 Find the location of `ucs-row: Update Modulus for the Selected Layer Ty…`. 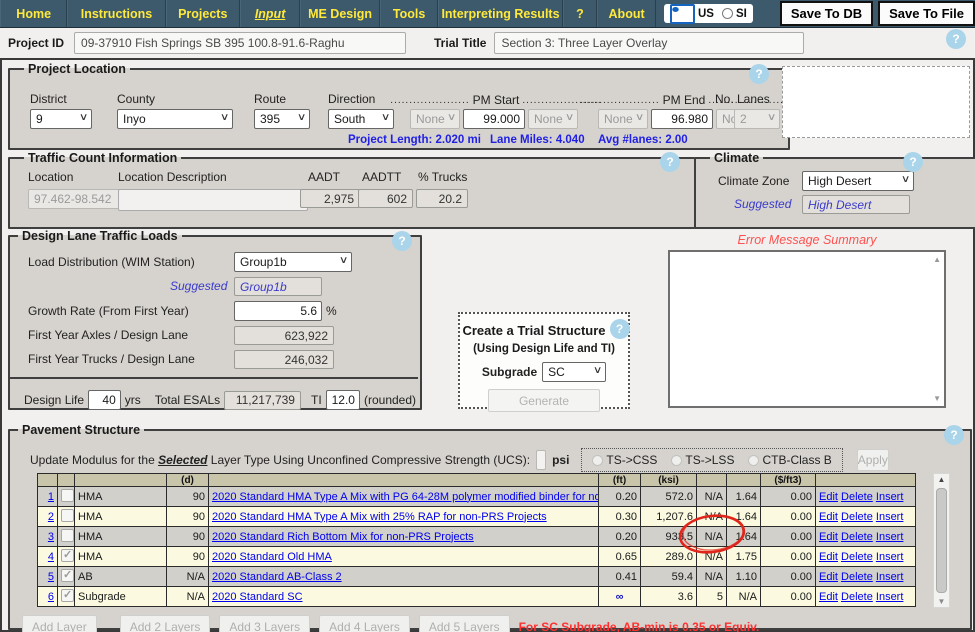

ucs-row: Update Modulus for the Selected Layer Ty… is located at coordinates (495, 460).